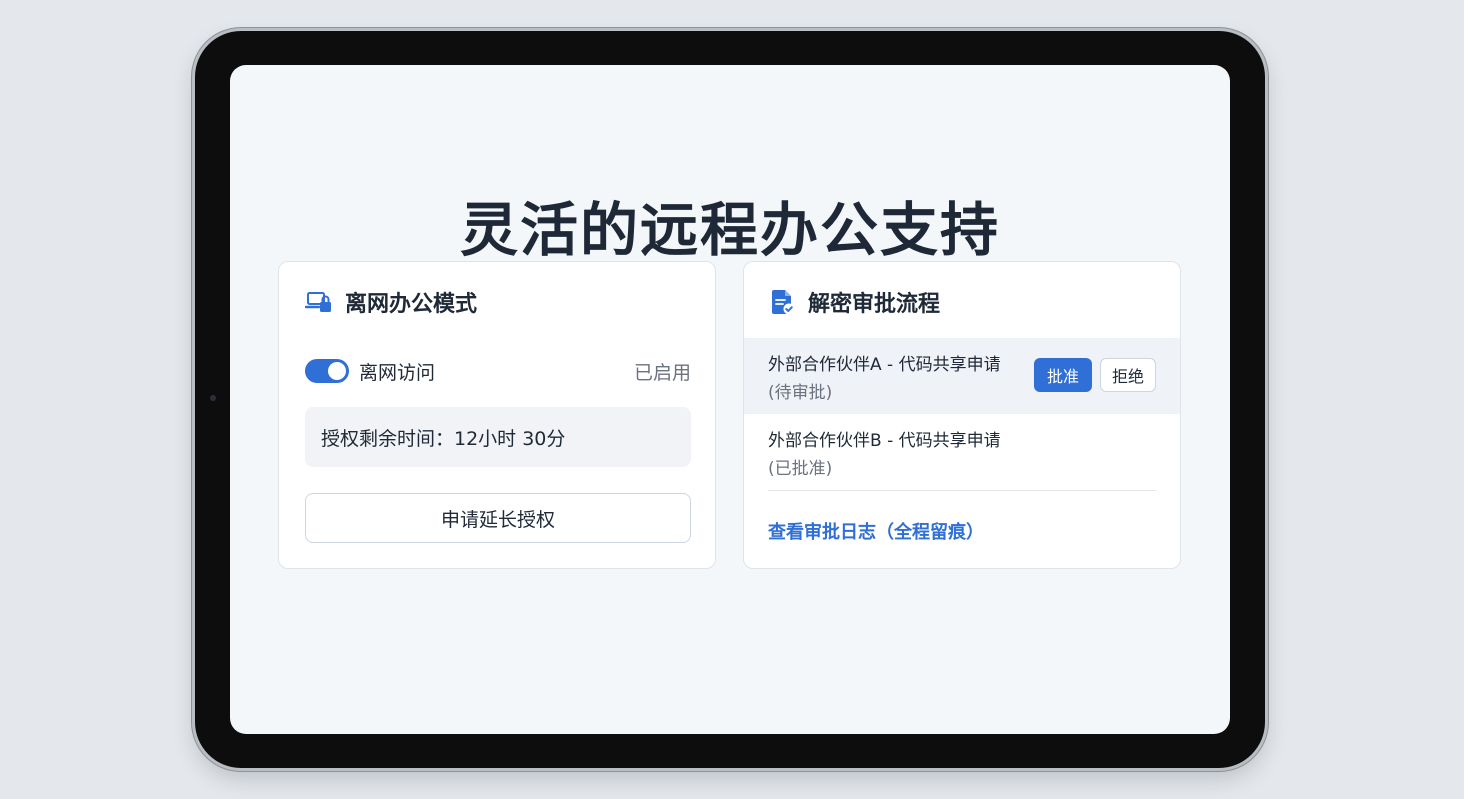  What do you see at coordinates (397, 372) in the screenshot?
I see `offline-access-label: 离网访问` at bounding box center [397, 372].